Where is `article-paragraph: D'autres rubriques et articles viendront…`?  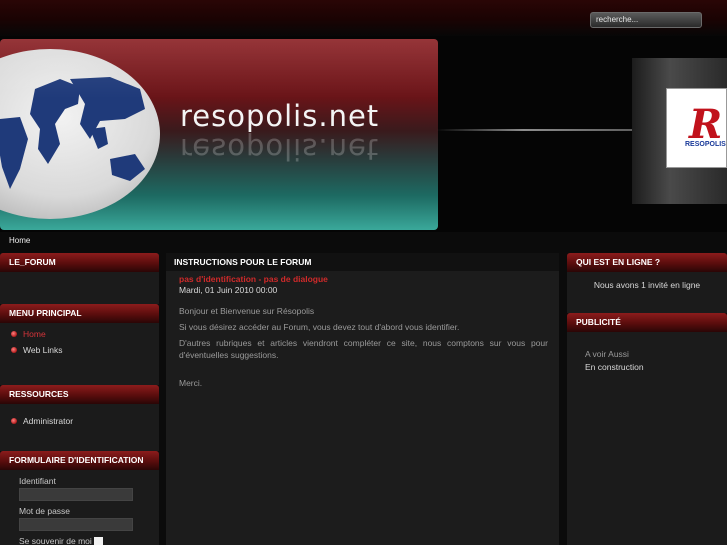
article-paragraph: D'autres rubriques et articles viendront… is located at coordinates (363, 349).